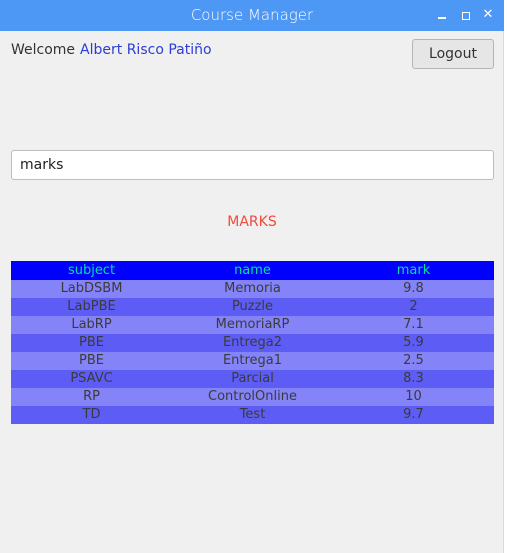 The image size is (507, 553). I want to click on cell-mark: 10, so click(413, 396).